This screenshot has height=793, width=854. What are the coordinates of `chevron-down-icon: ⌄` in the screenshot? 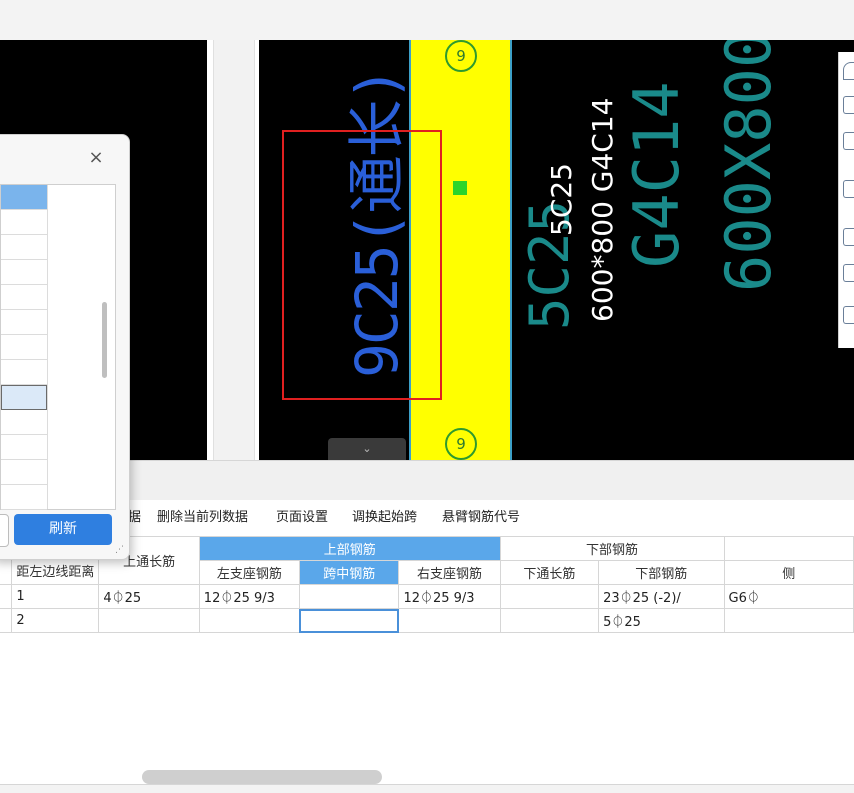 It's located at (367, 448).